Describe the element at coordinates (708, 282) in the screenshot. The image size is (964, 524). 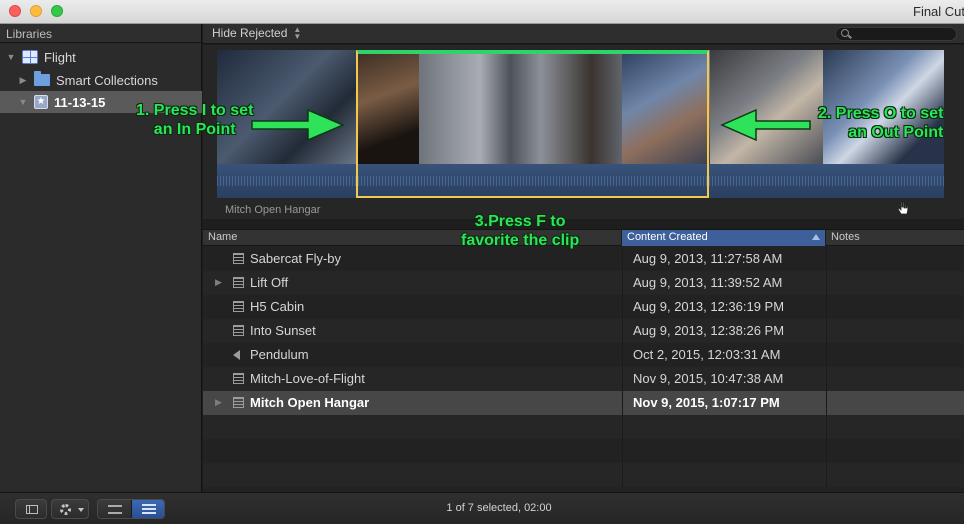
I see `clip-created: Aug 9, 2013, 11:39:52 AM` at that location.